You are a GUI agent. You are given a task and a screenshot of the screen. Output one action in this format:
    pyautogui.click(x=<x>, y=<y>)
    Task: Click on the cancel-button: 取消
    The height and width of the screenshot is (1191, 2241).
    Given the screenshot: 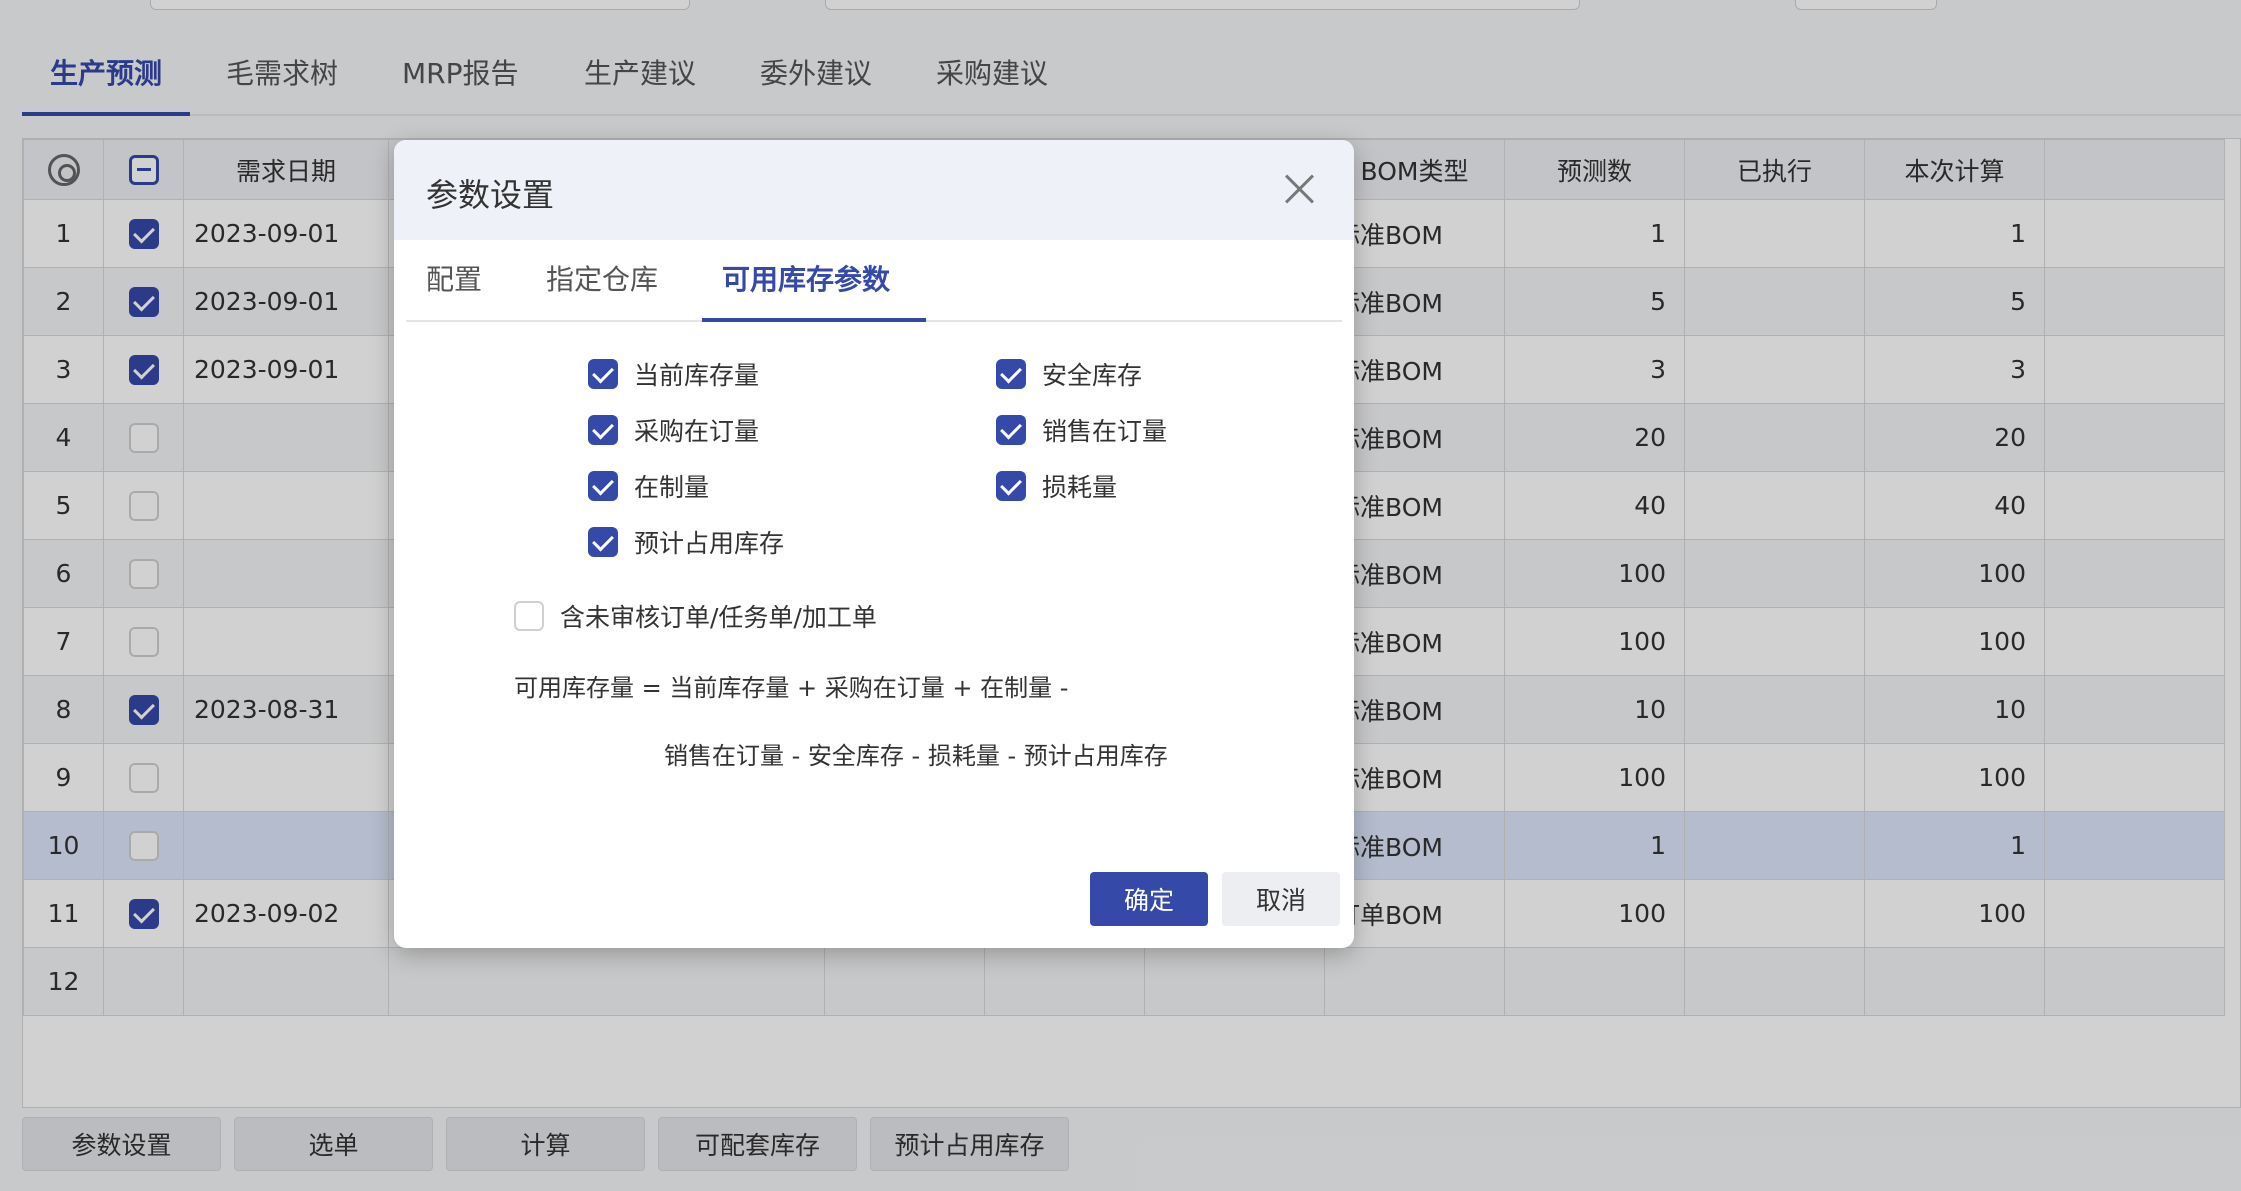 What is the action you would take?
    pyautogui.click(x=1281, y=899)
    